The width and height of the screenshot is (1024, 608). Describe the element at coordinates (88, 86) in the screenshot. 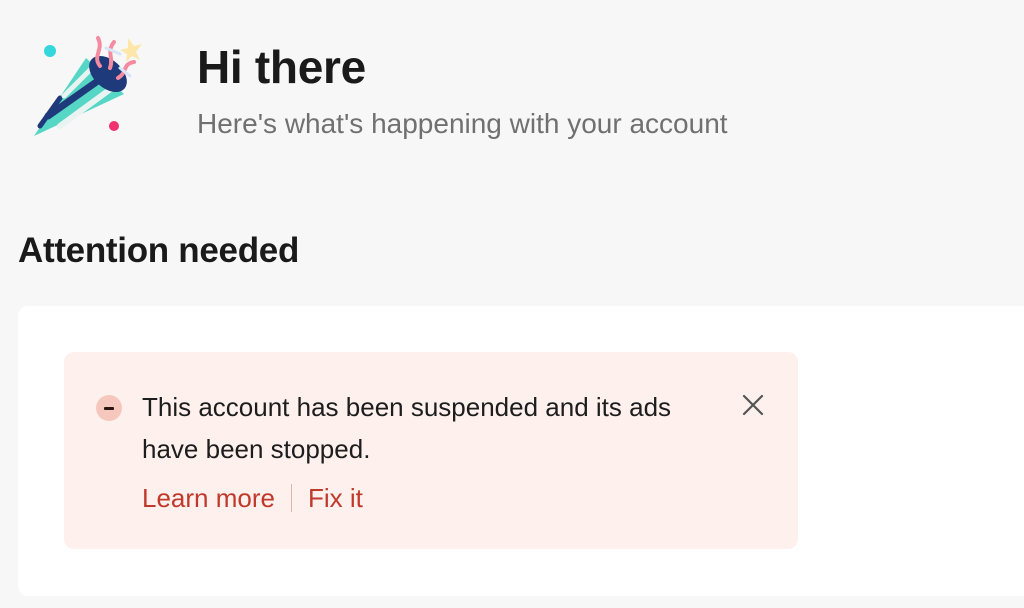

I see `party-popper-icon` at that location.